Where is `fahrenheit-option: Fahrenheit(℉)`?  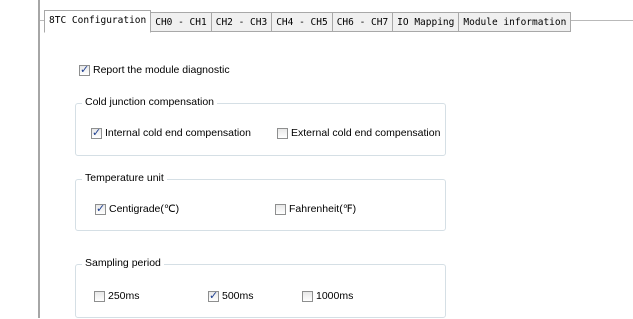 fahrenheit-option: Fahrenheit(℉) is located at coordinates (315, 209).